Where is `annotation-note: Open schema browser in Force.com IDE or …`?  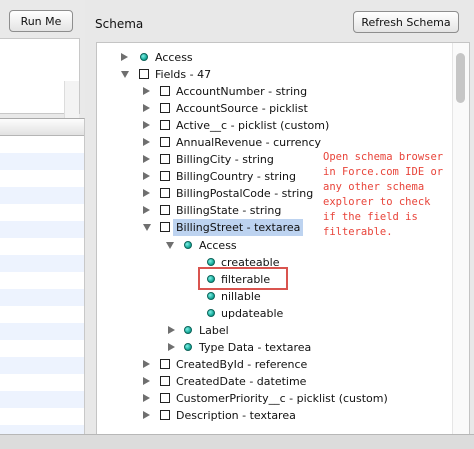 annotation-note: Open schema browser in Force.com IDE or … is located at coordinates (383, 194).